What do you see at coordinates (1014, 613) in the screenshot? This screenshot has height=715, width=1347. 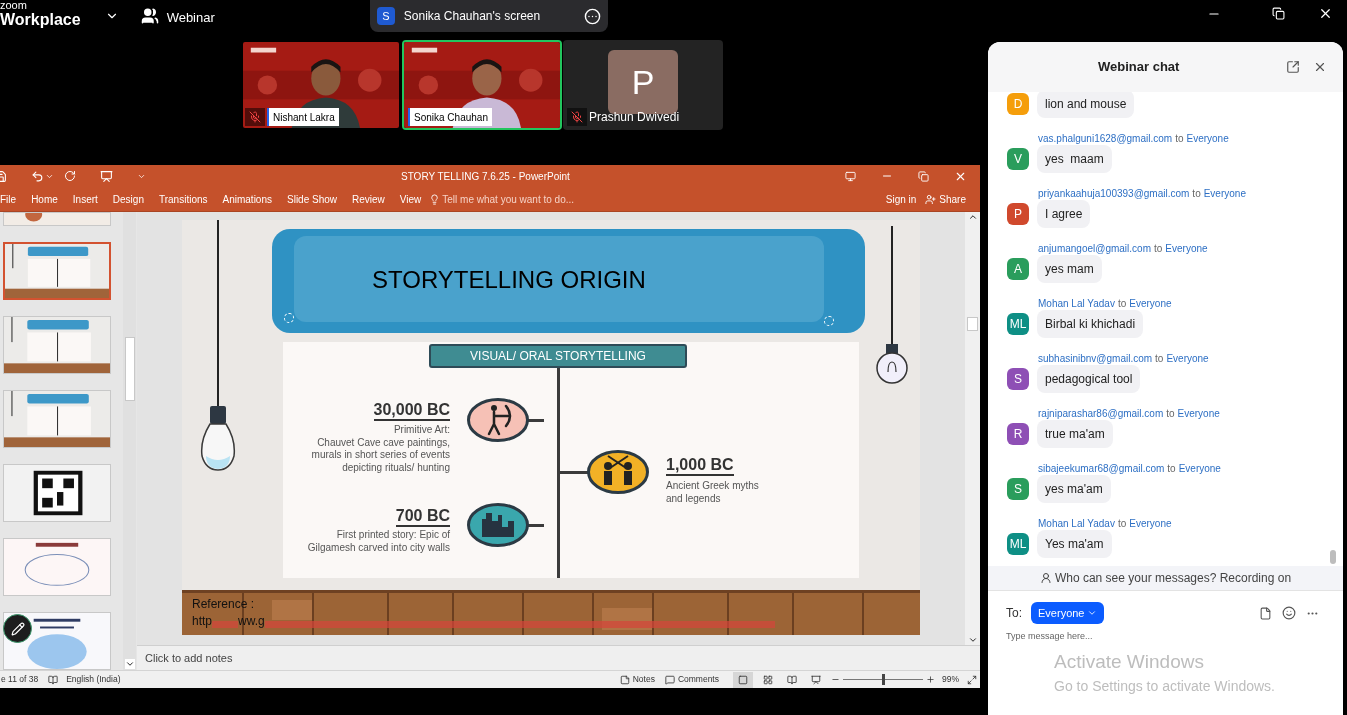 I see `to-label: To:` at bounding box center [1014, 613].